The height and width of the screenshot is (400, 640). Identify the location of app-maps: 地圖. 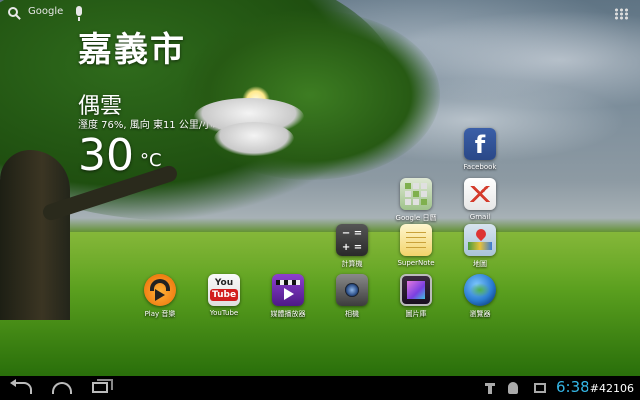
(480, 246).